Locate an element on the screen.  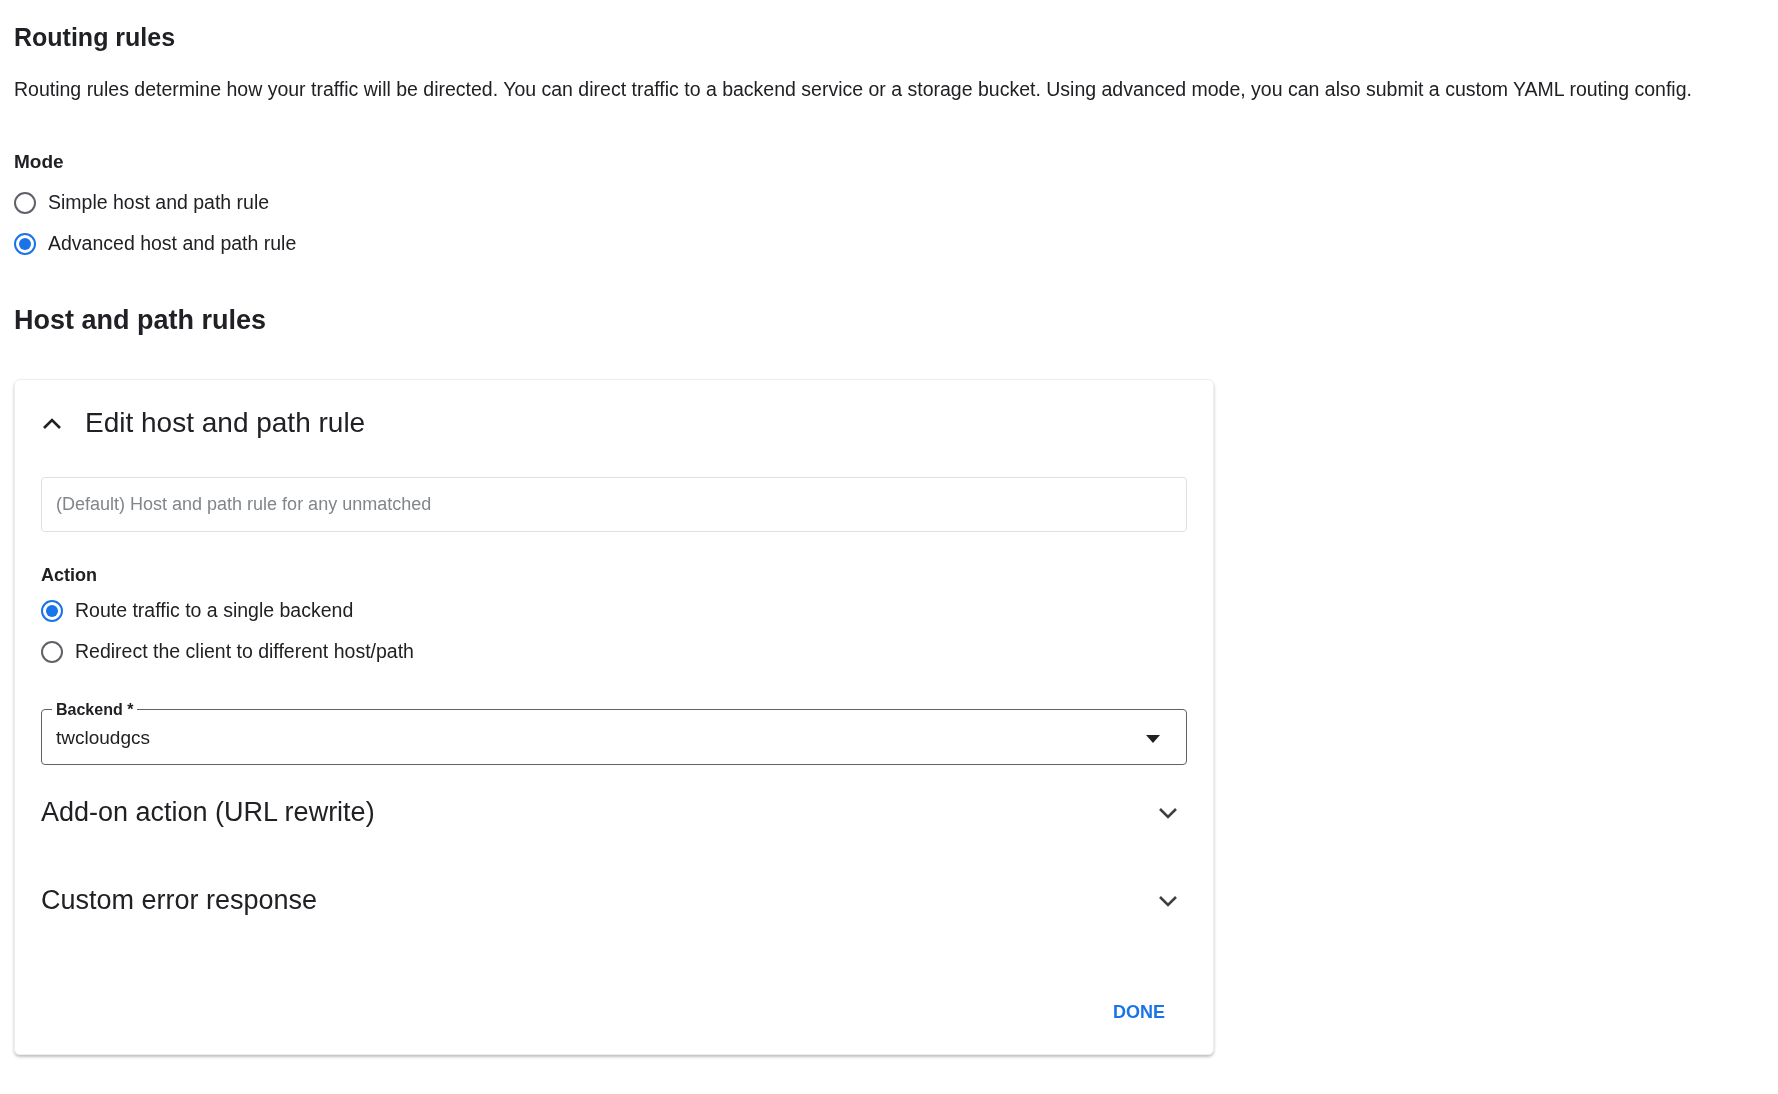
section-title: Host and path rules is located at coordinates (140, 320).